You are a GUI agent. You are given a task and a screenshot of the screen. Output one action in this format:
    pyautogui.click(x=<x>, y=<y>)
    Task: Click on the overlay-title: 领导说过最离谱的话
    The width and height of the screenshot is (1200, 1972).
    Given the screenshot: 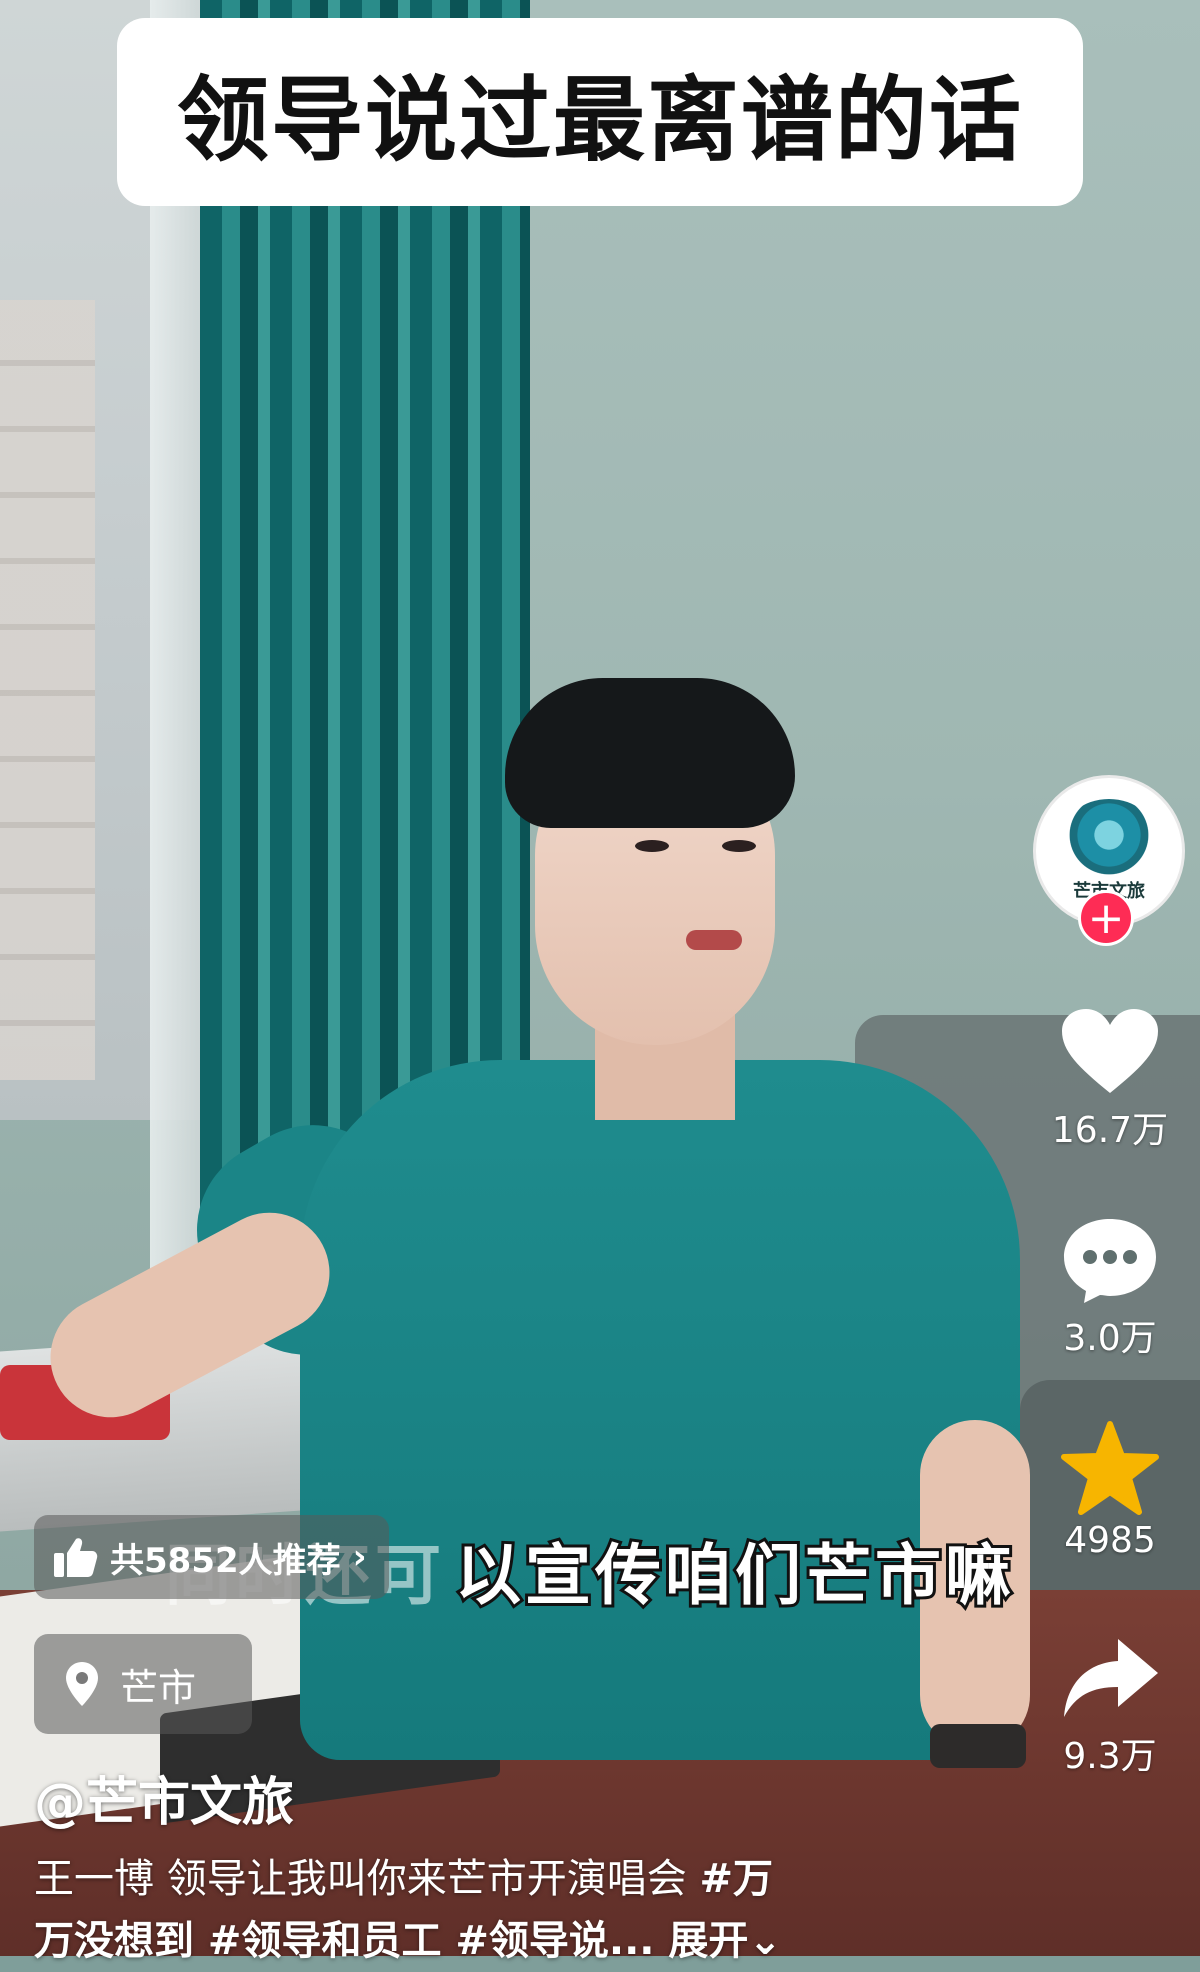 What is the action you would take?
    pyautogui.click(x=599, y=120)
    